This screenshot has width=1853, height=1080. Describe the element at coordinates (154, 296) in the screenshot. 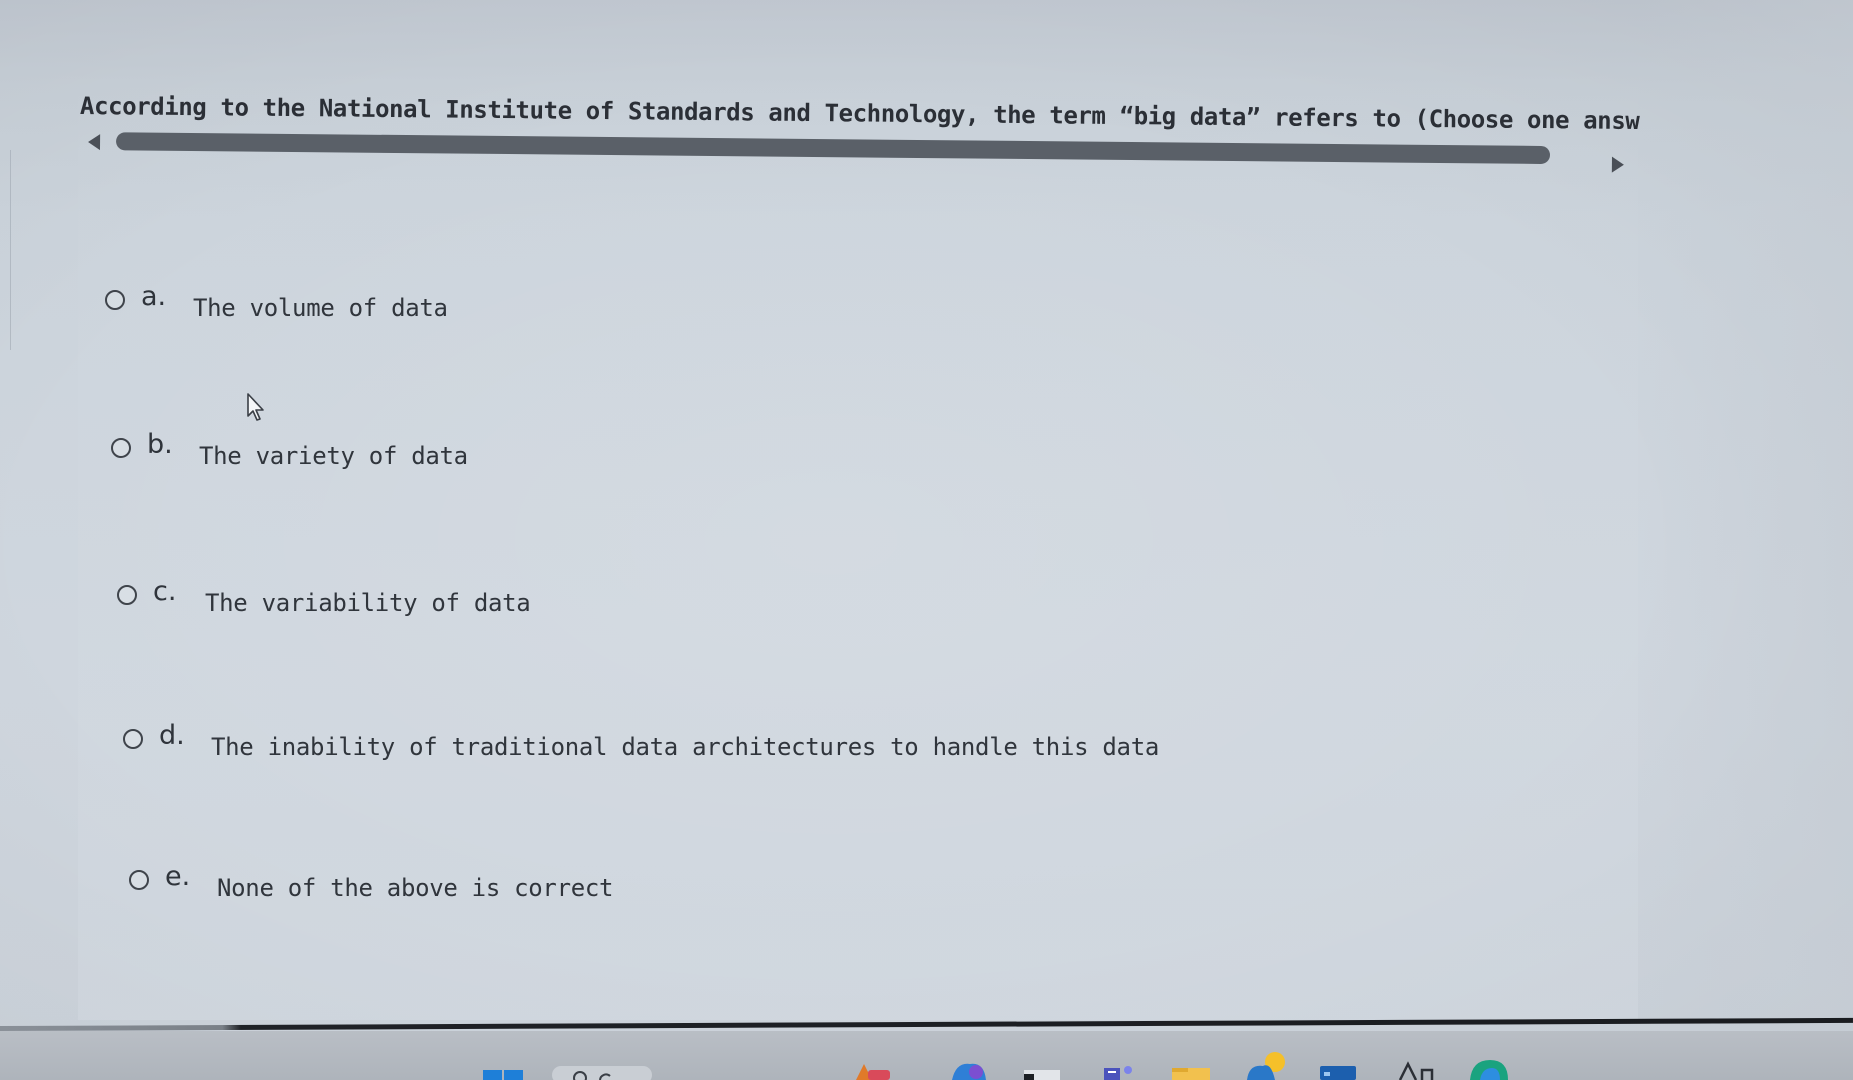

I see `option-a-letter: a.` at that location.